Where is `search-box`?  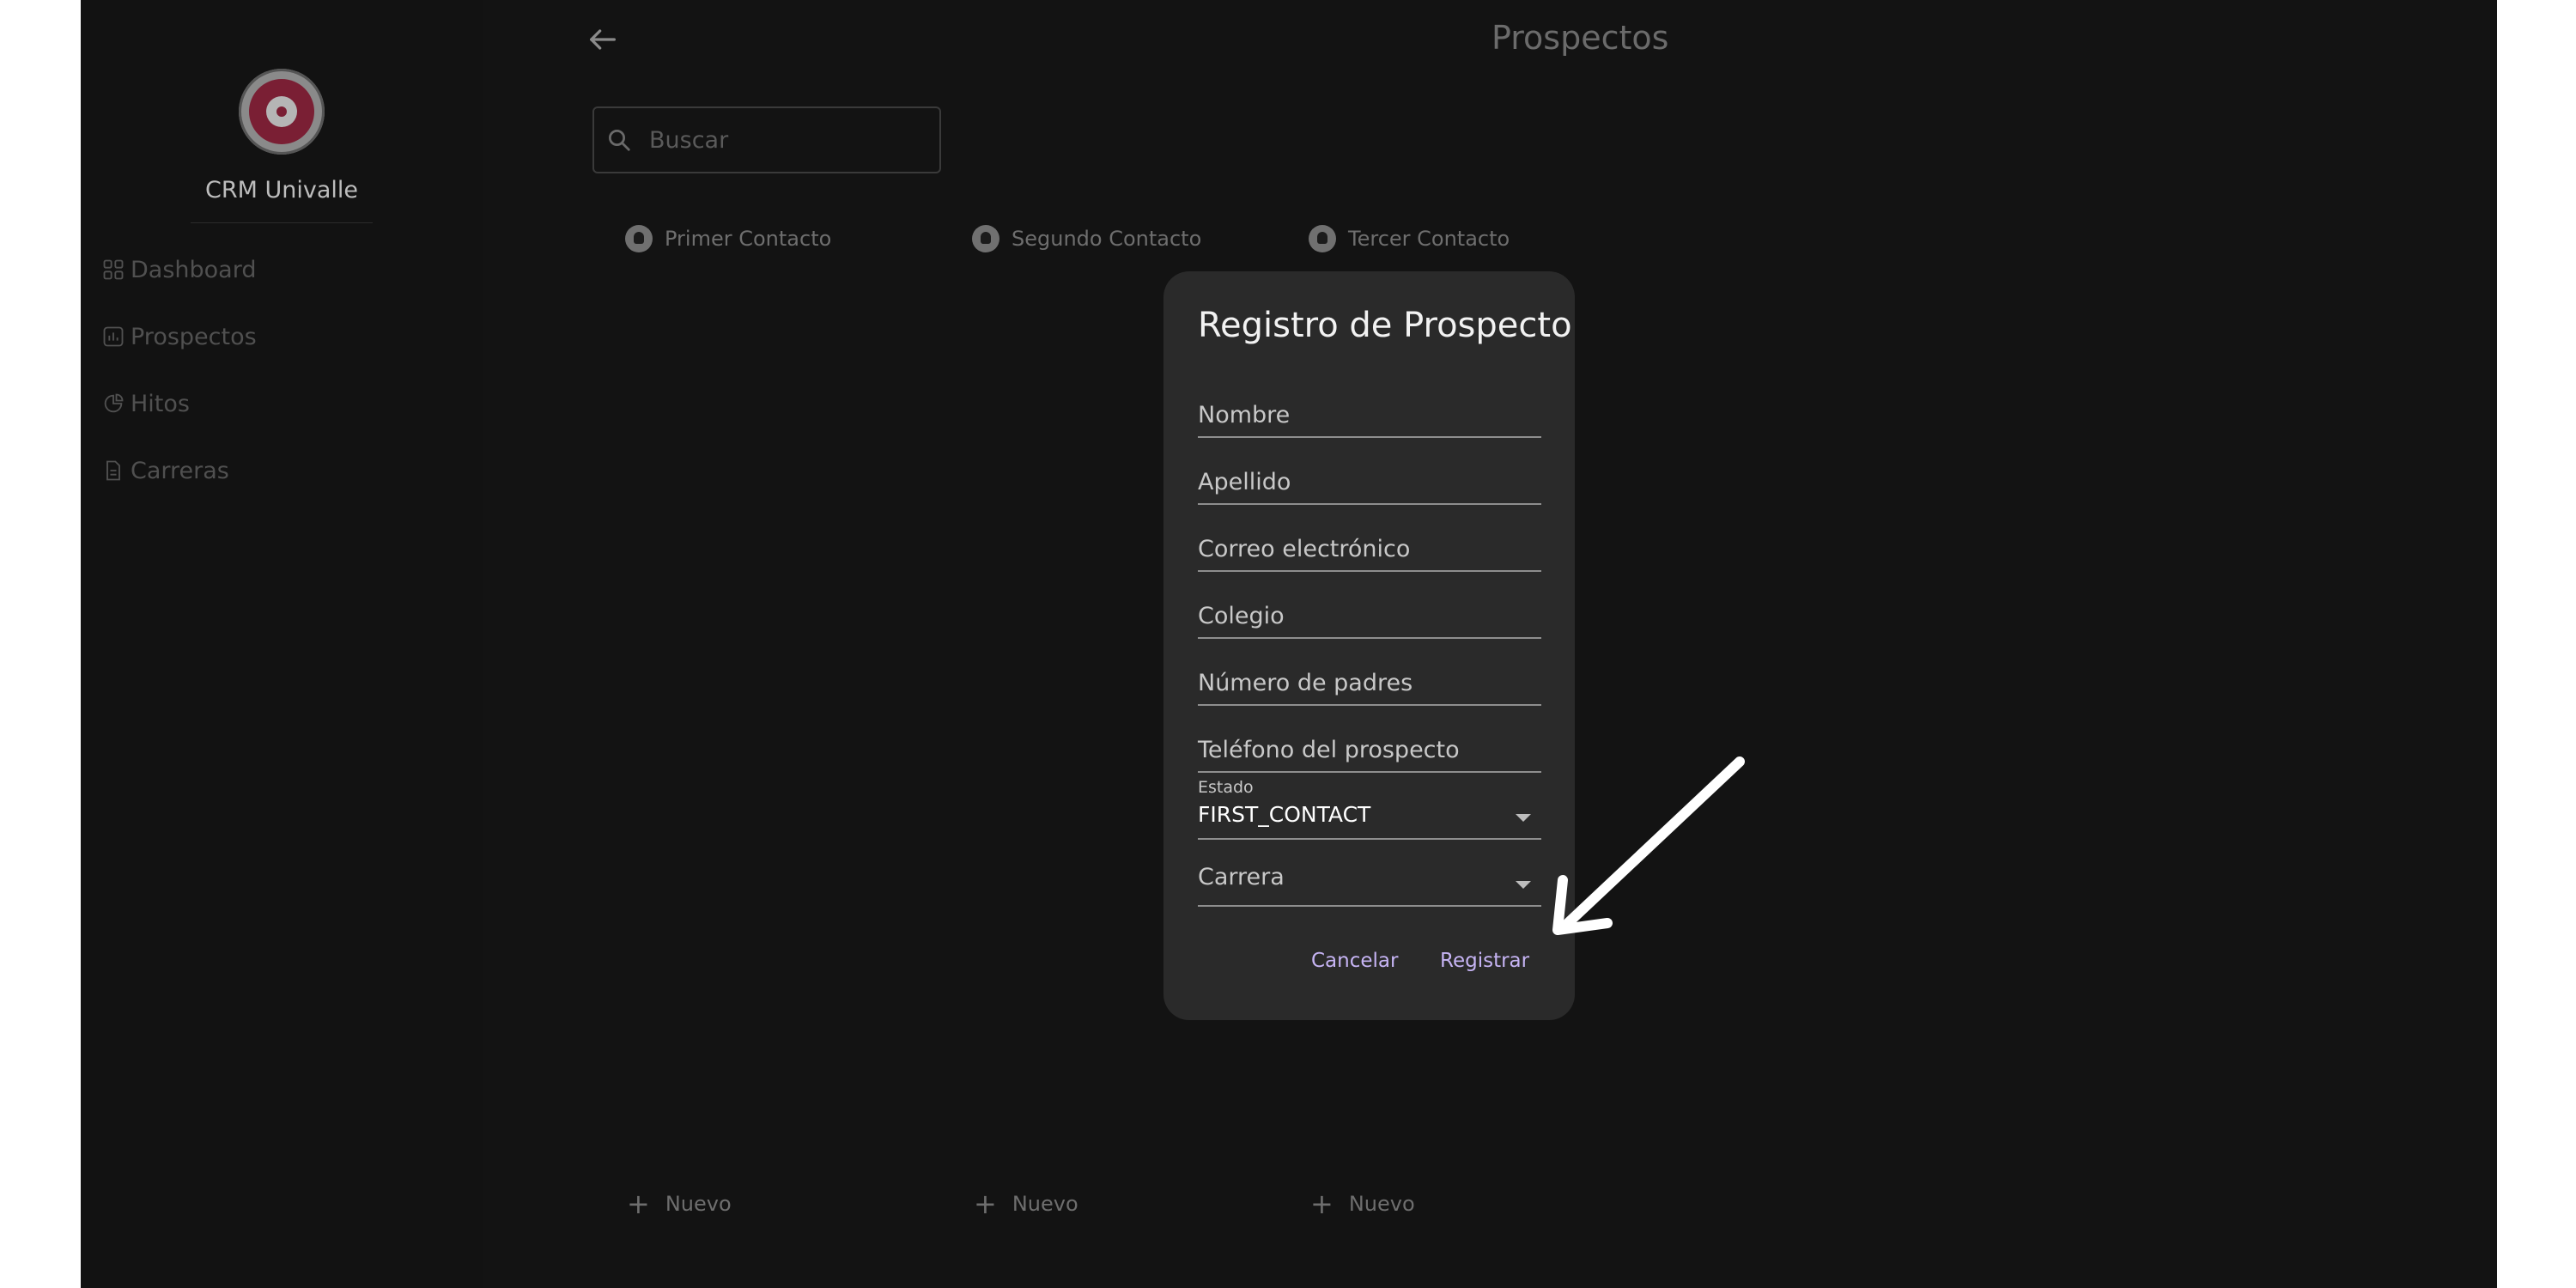 search-box is located at coordinates (766, 139).